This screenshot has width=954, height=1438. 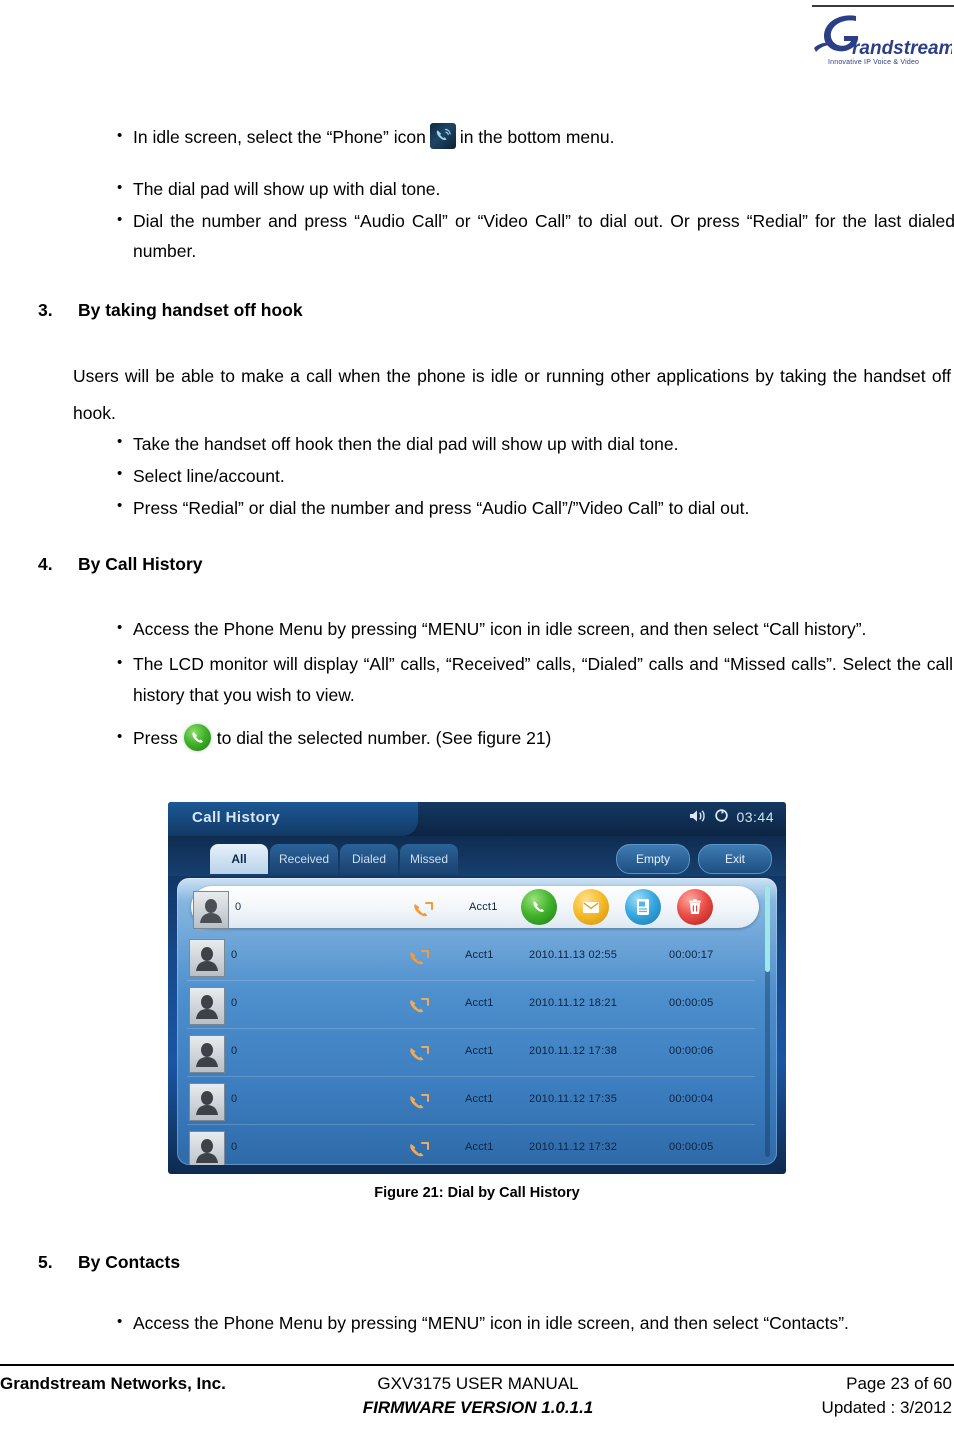 I want to click on lcd-screen-title: Call History, so click(x=236, y=817).